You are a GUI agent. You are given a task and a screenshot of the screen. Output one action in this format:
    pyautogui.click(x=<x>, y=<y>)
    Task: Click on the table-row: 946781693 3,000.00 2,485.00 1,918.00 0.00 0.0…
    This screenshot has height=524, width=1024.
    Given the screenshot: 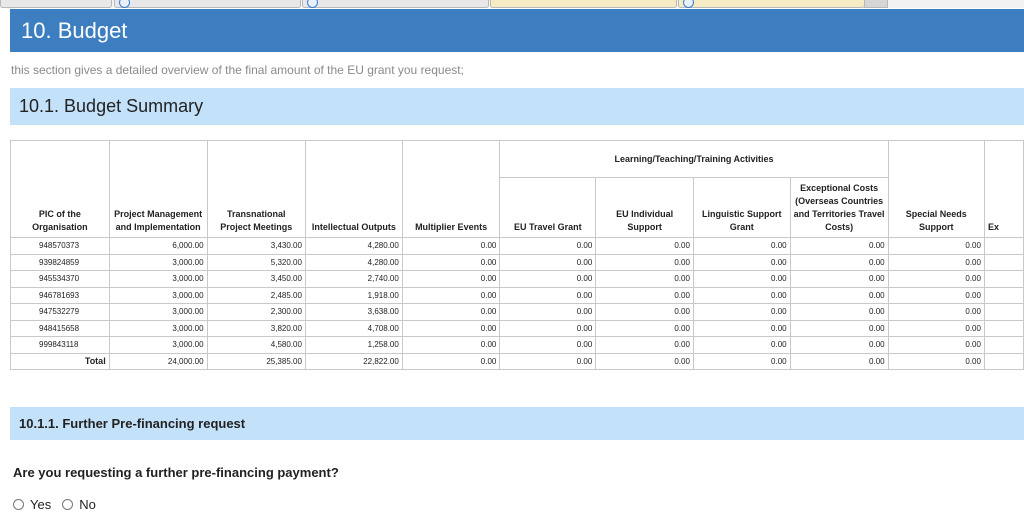 What is the action you would take?
    pyautogui.click(x=517, y=295)
    